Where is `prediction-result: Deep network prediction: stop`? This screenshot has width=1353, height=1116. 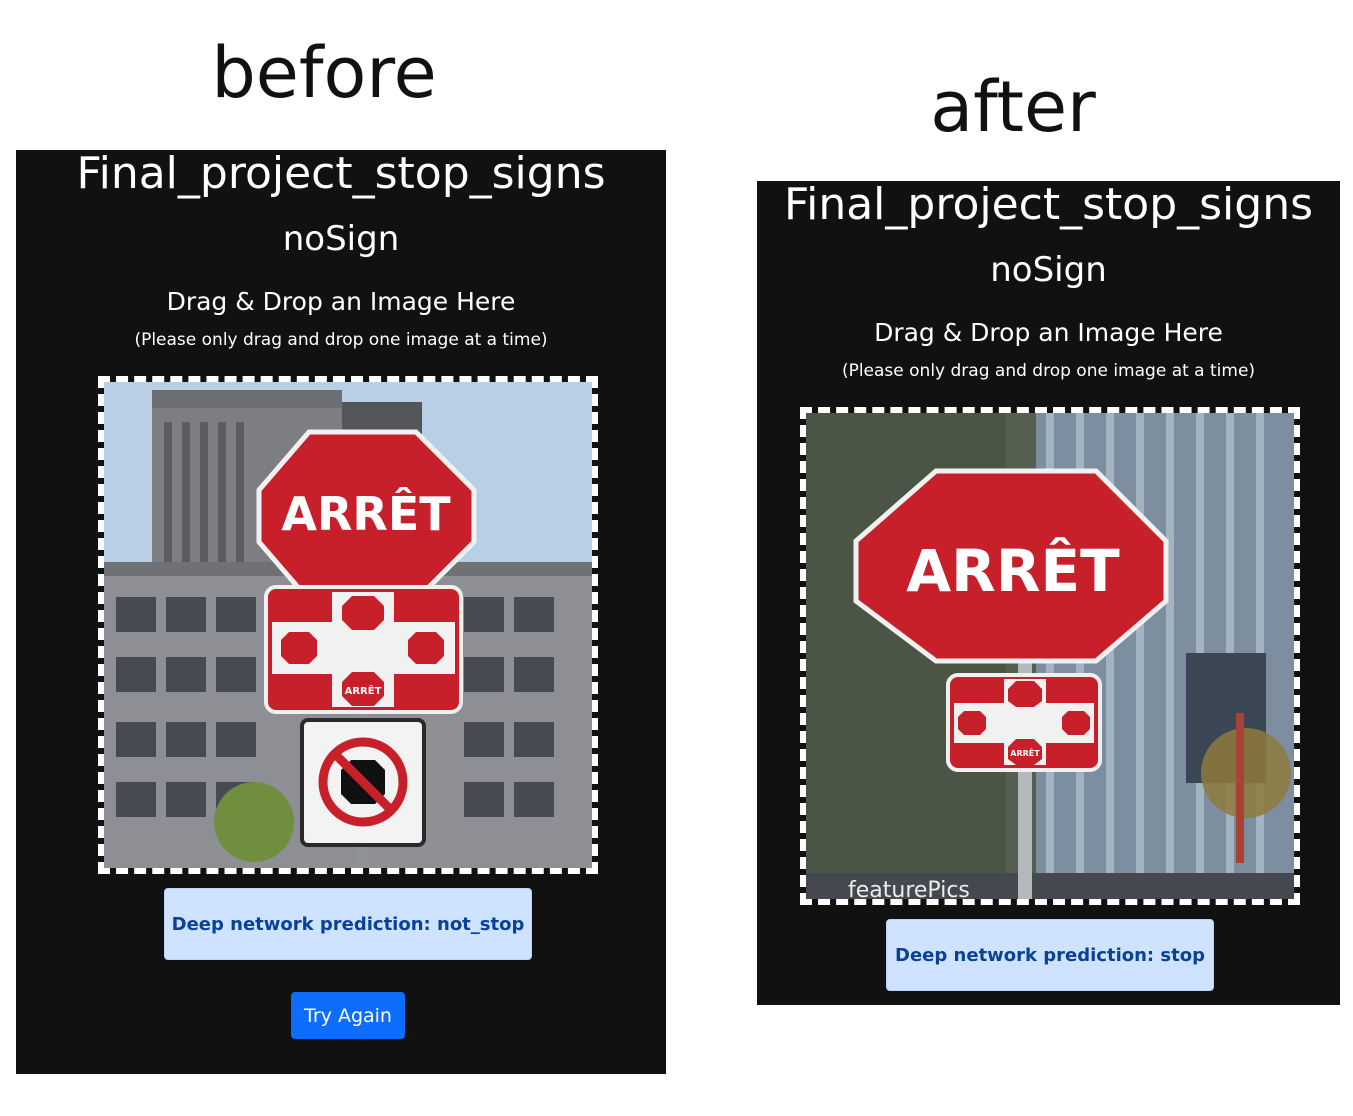
prediction-result: Deep network prediction: stop is located at coordinates (1050, 955).